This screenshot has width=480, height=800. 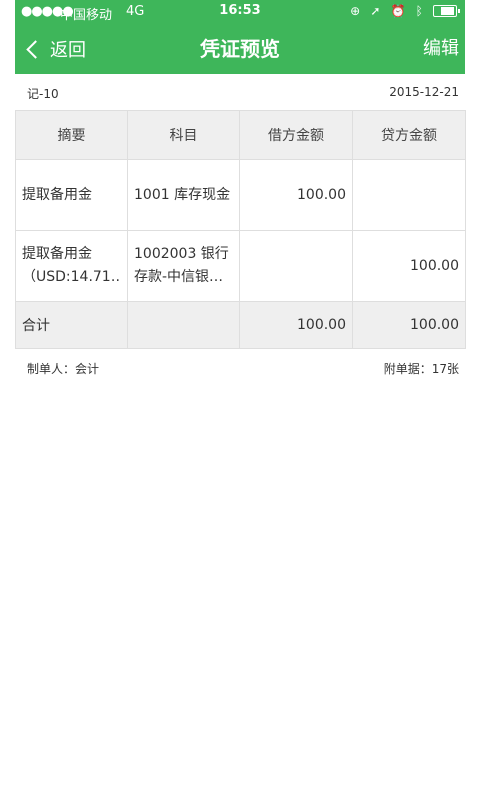 I want to click on voucher-meta: 记-10 2015-12-21, so click(x=240, y=92).